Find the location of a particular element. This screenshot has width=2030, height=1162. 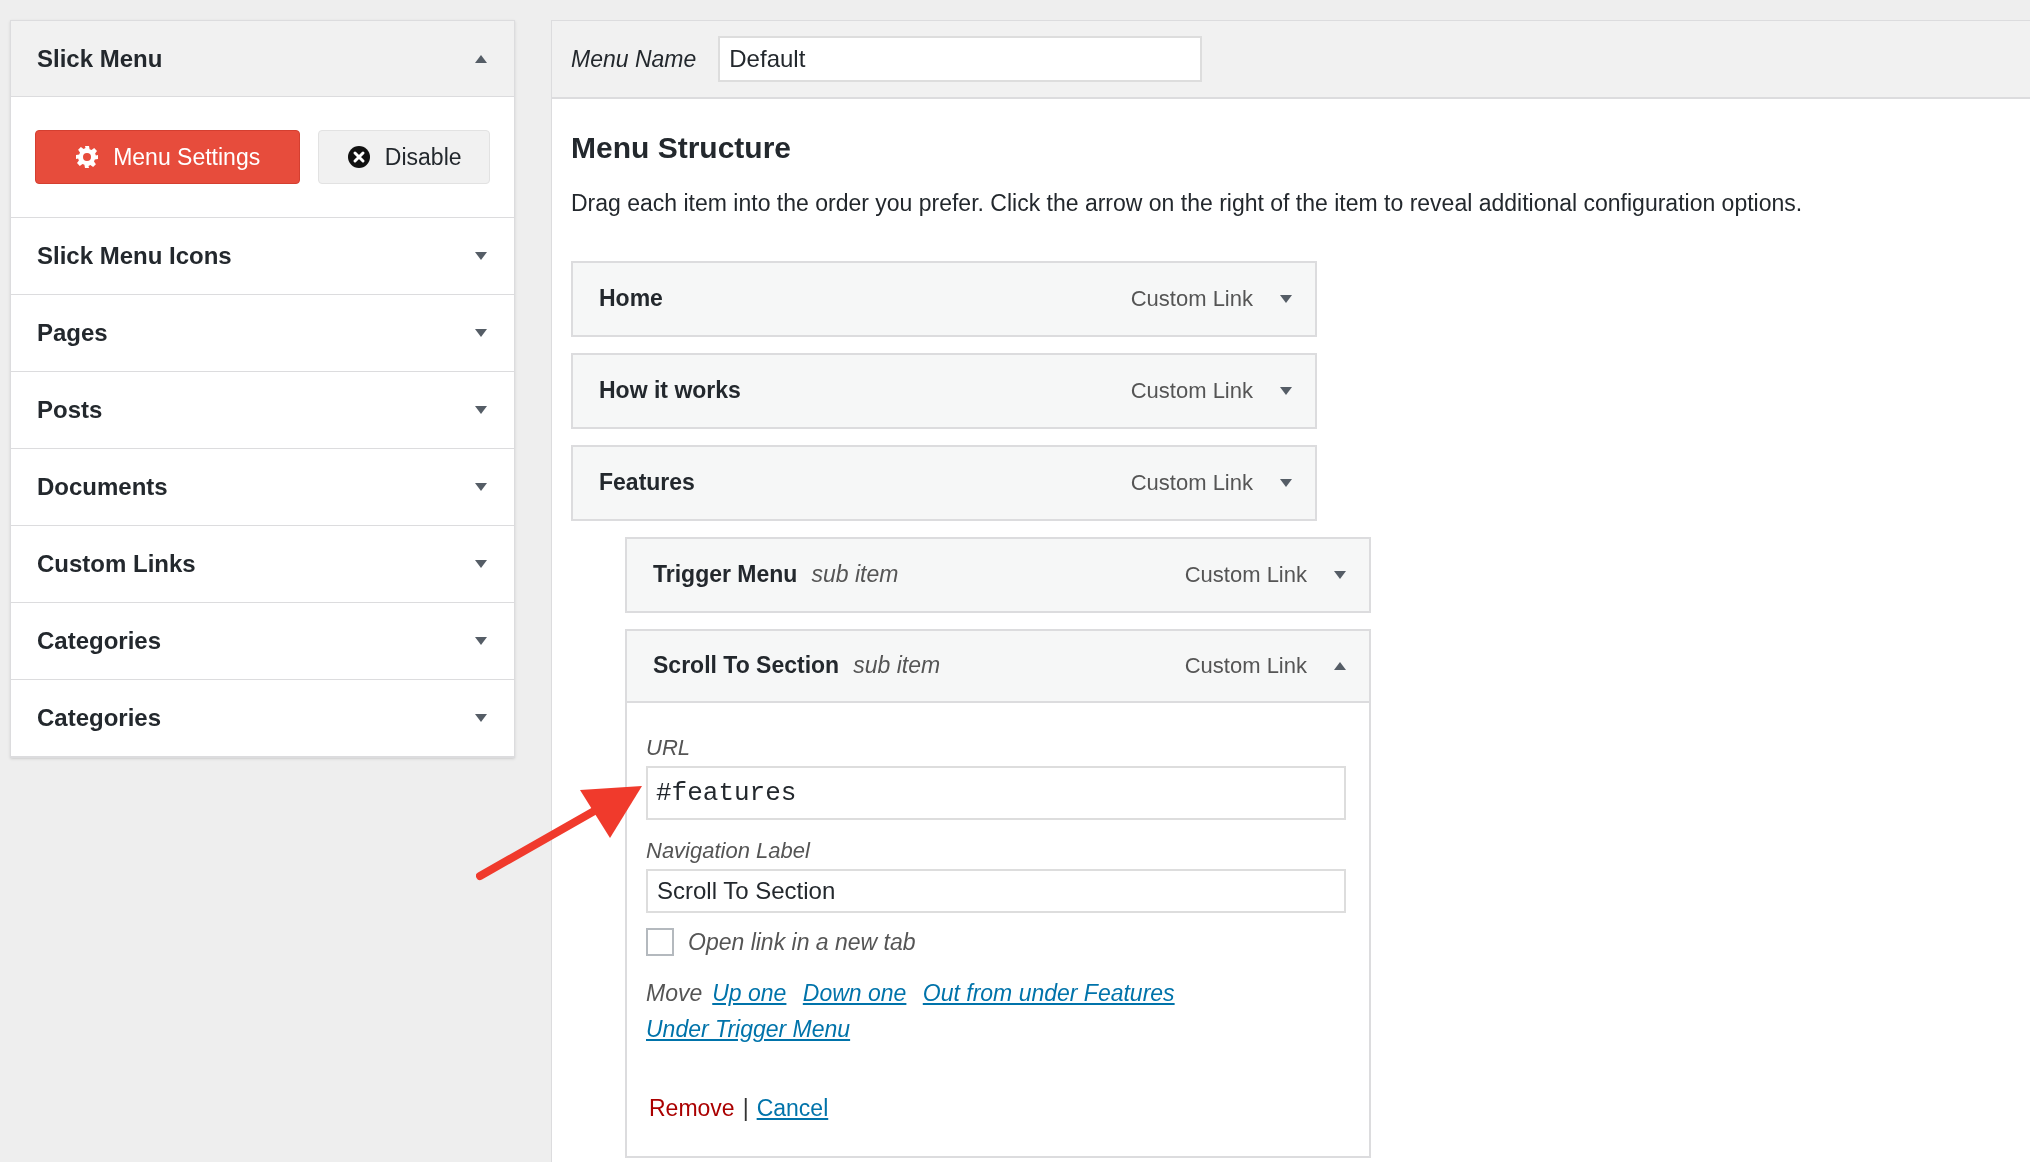

menu-name-field: Default is located at coordinates (960, 59).